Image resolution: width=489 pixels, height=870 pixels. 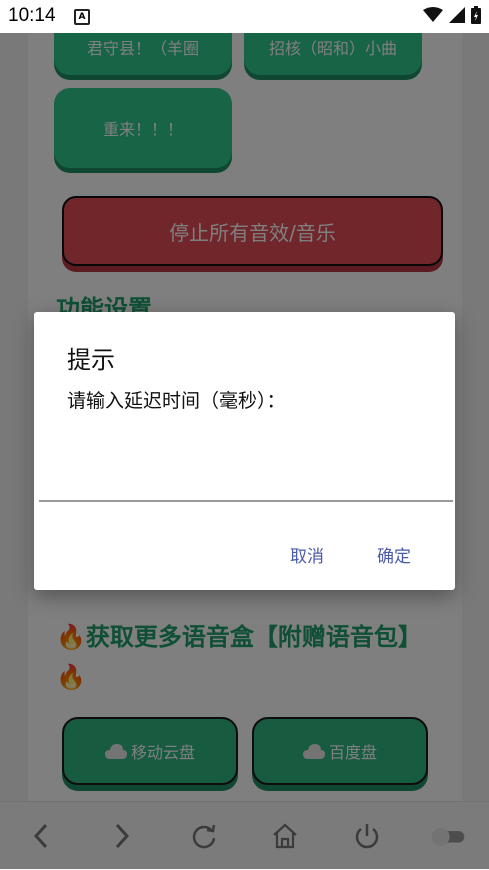 I want to click on wifi-icon, so click(x=433, y=14).